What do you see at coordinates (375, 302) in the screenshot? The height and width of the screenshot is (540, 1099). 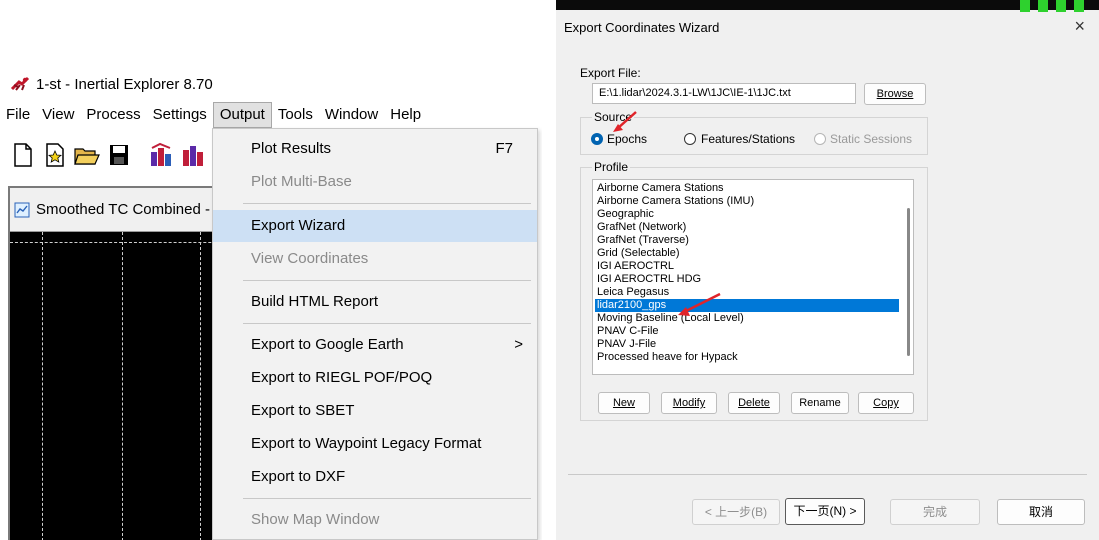 I see `menu-item-build-html-report: Build HTML Report` at bounding box center [375, 302].